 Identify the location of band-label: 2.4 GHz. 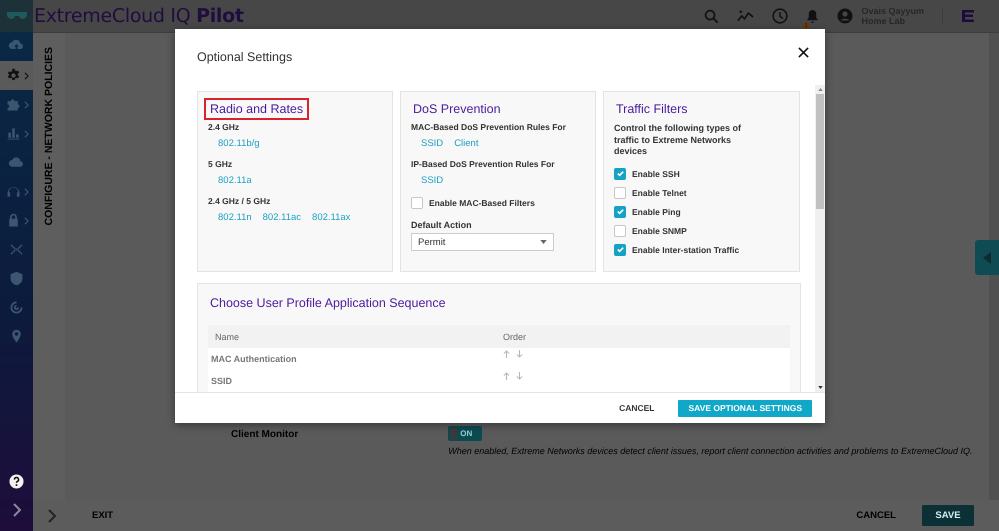
(224, 127).